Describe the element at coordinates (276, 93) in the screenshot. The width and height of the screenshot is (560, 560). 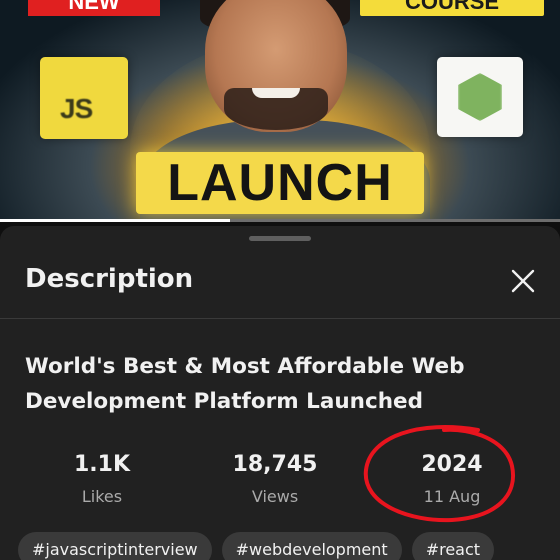
I see `presenter-smile` at that location.